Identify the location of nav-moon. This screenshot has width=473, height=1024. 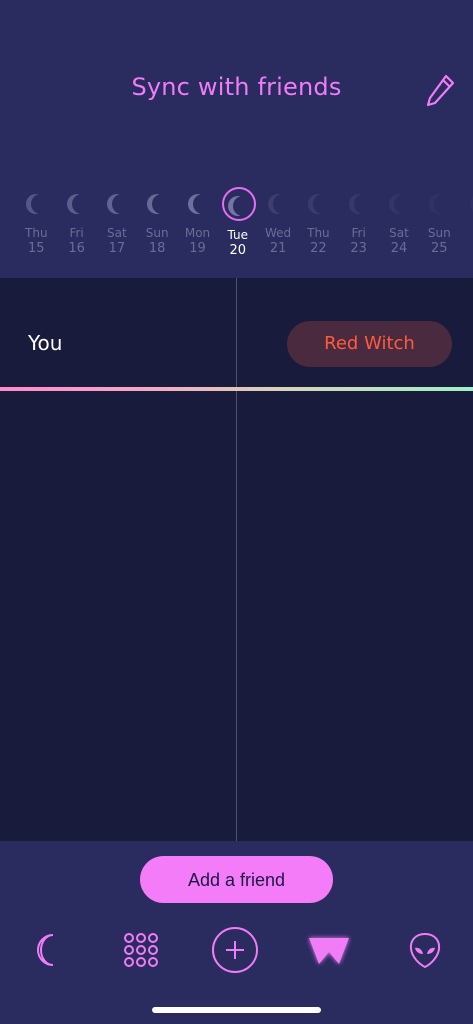
(47, 950).